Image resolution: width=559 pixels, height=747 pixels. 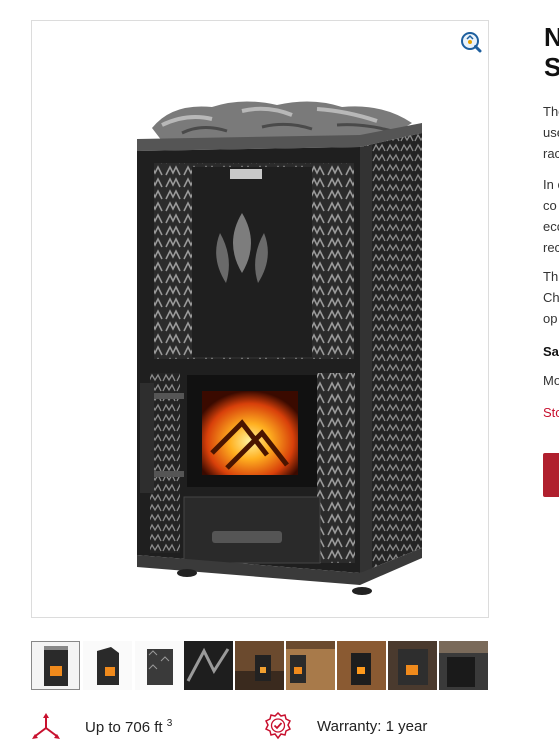 I want to click on warranty-seal-icon, so click(x=278, y=728).